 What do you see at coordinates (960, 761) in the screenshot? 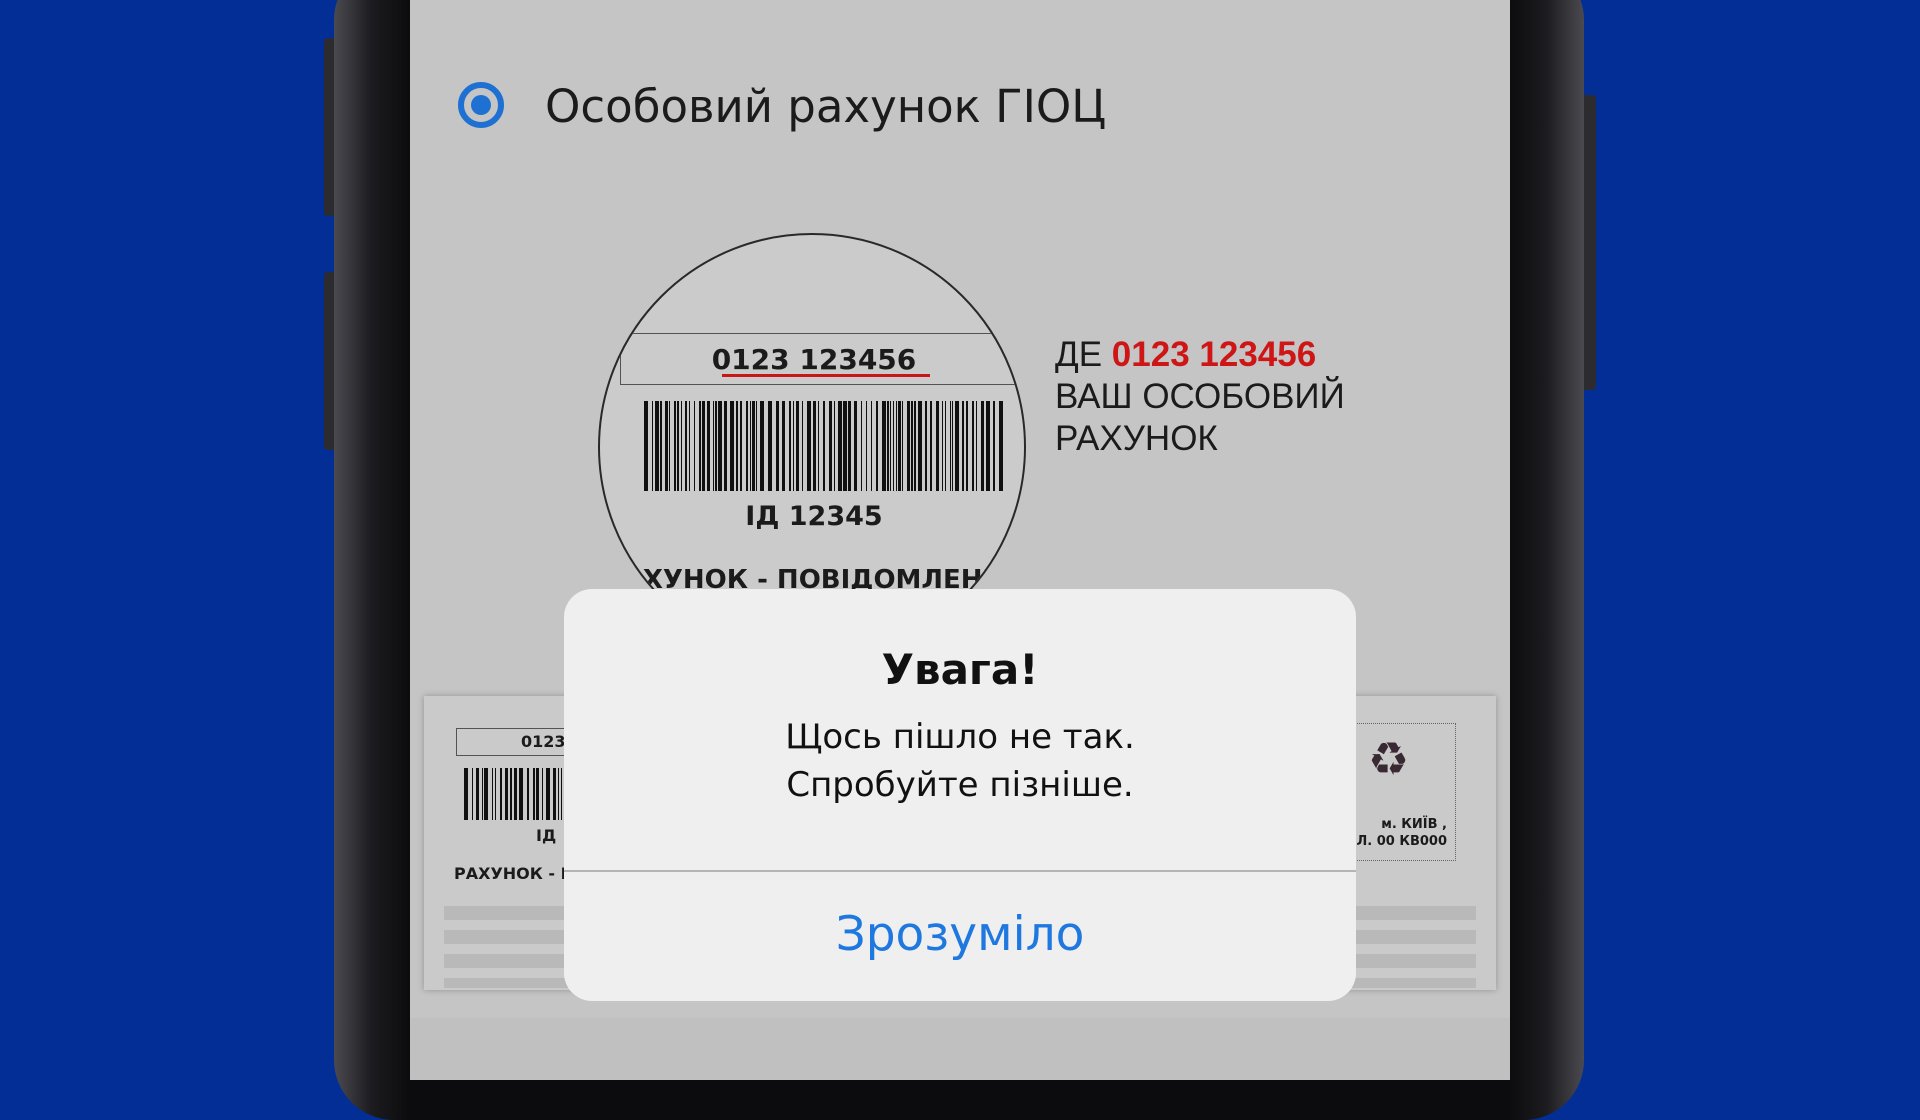
I see `alert-message: Щось пішло не так. Спробуйте пізніше.` at bounding box center [960, 761].